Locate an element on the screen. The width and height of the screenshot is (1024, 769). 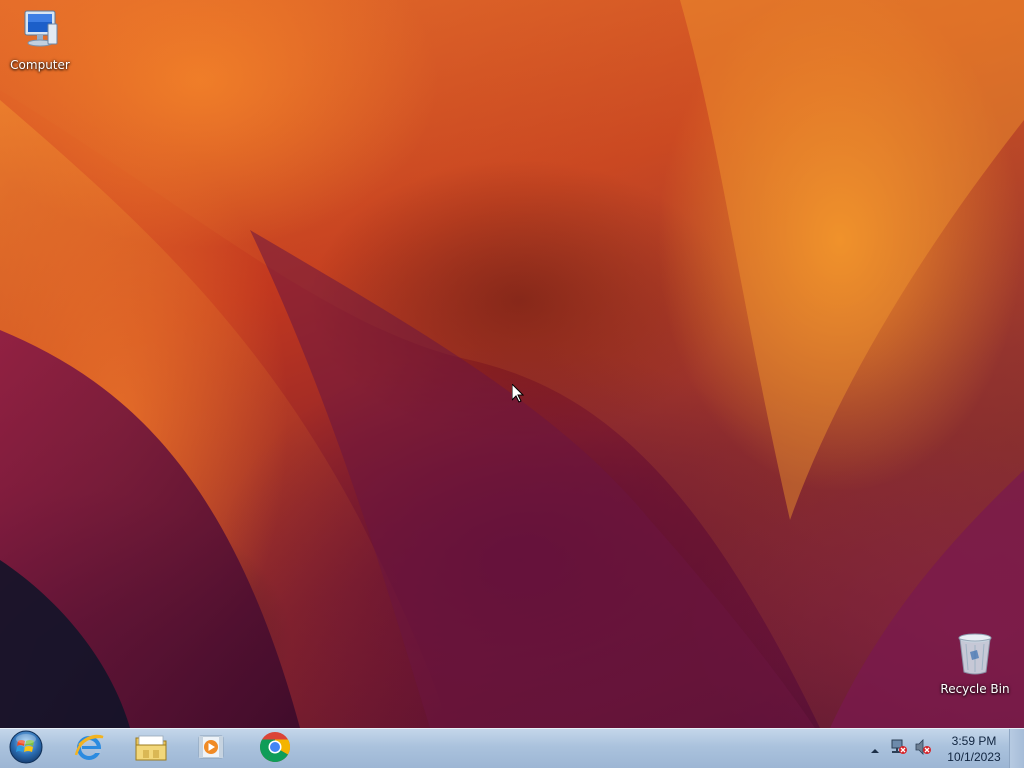
chrome-icon is located at coordinates (275, 749).